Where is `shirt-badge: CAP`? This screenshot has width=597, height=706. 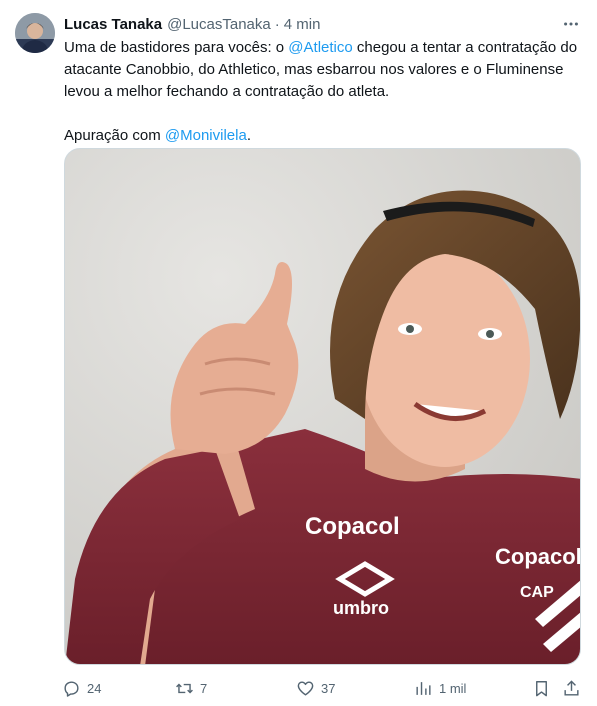 shirt-badge: CAP is located at coordinates (537, 592).